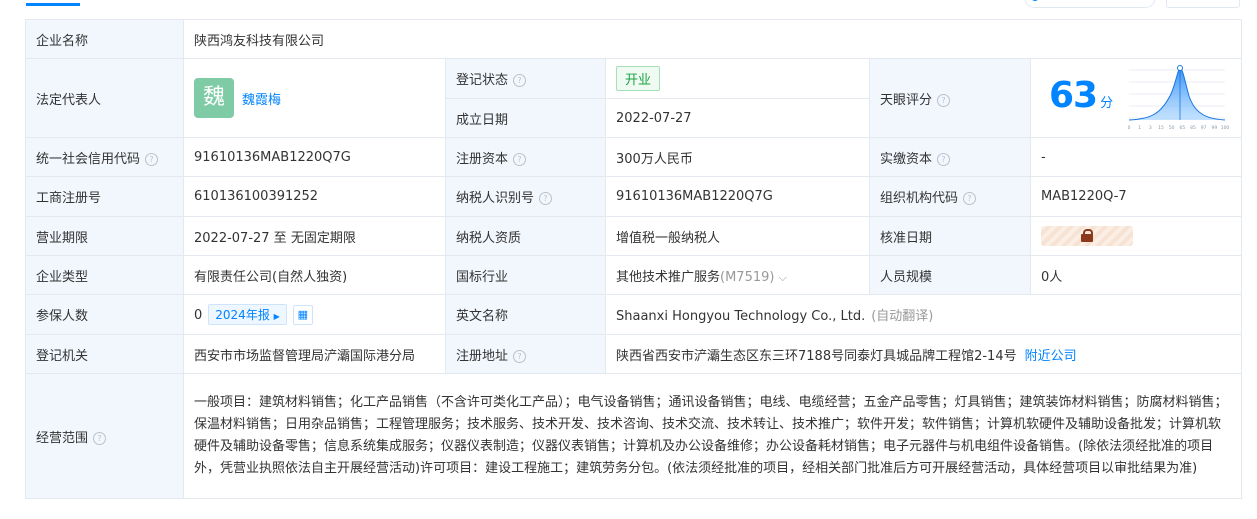 The image size is (1257, 519). What do you see at coordinates (104, 275) in the screenshot?
I see `type-label: 企业类型` at bounding box center [104, 275].